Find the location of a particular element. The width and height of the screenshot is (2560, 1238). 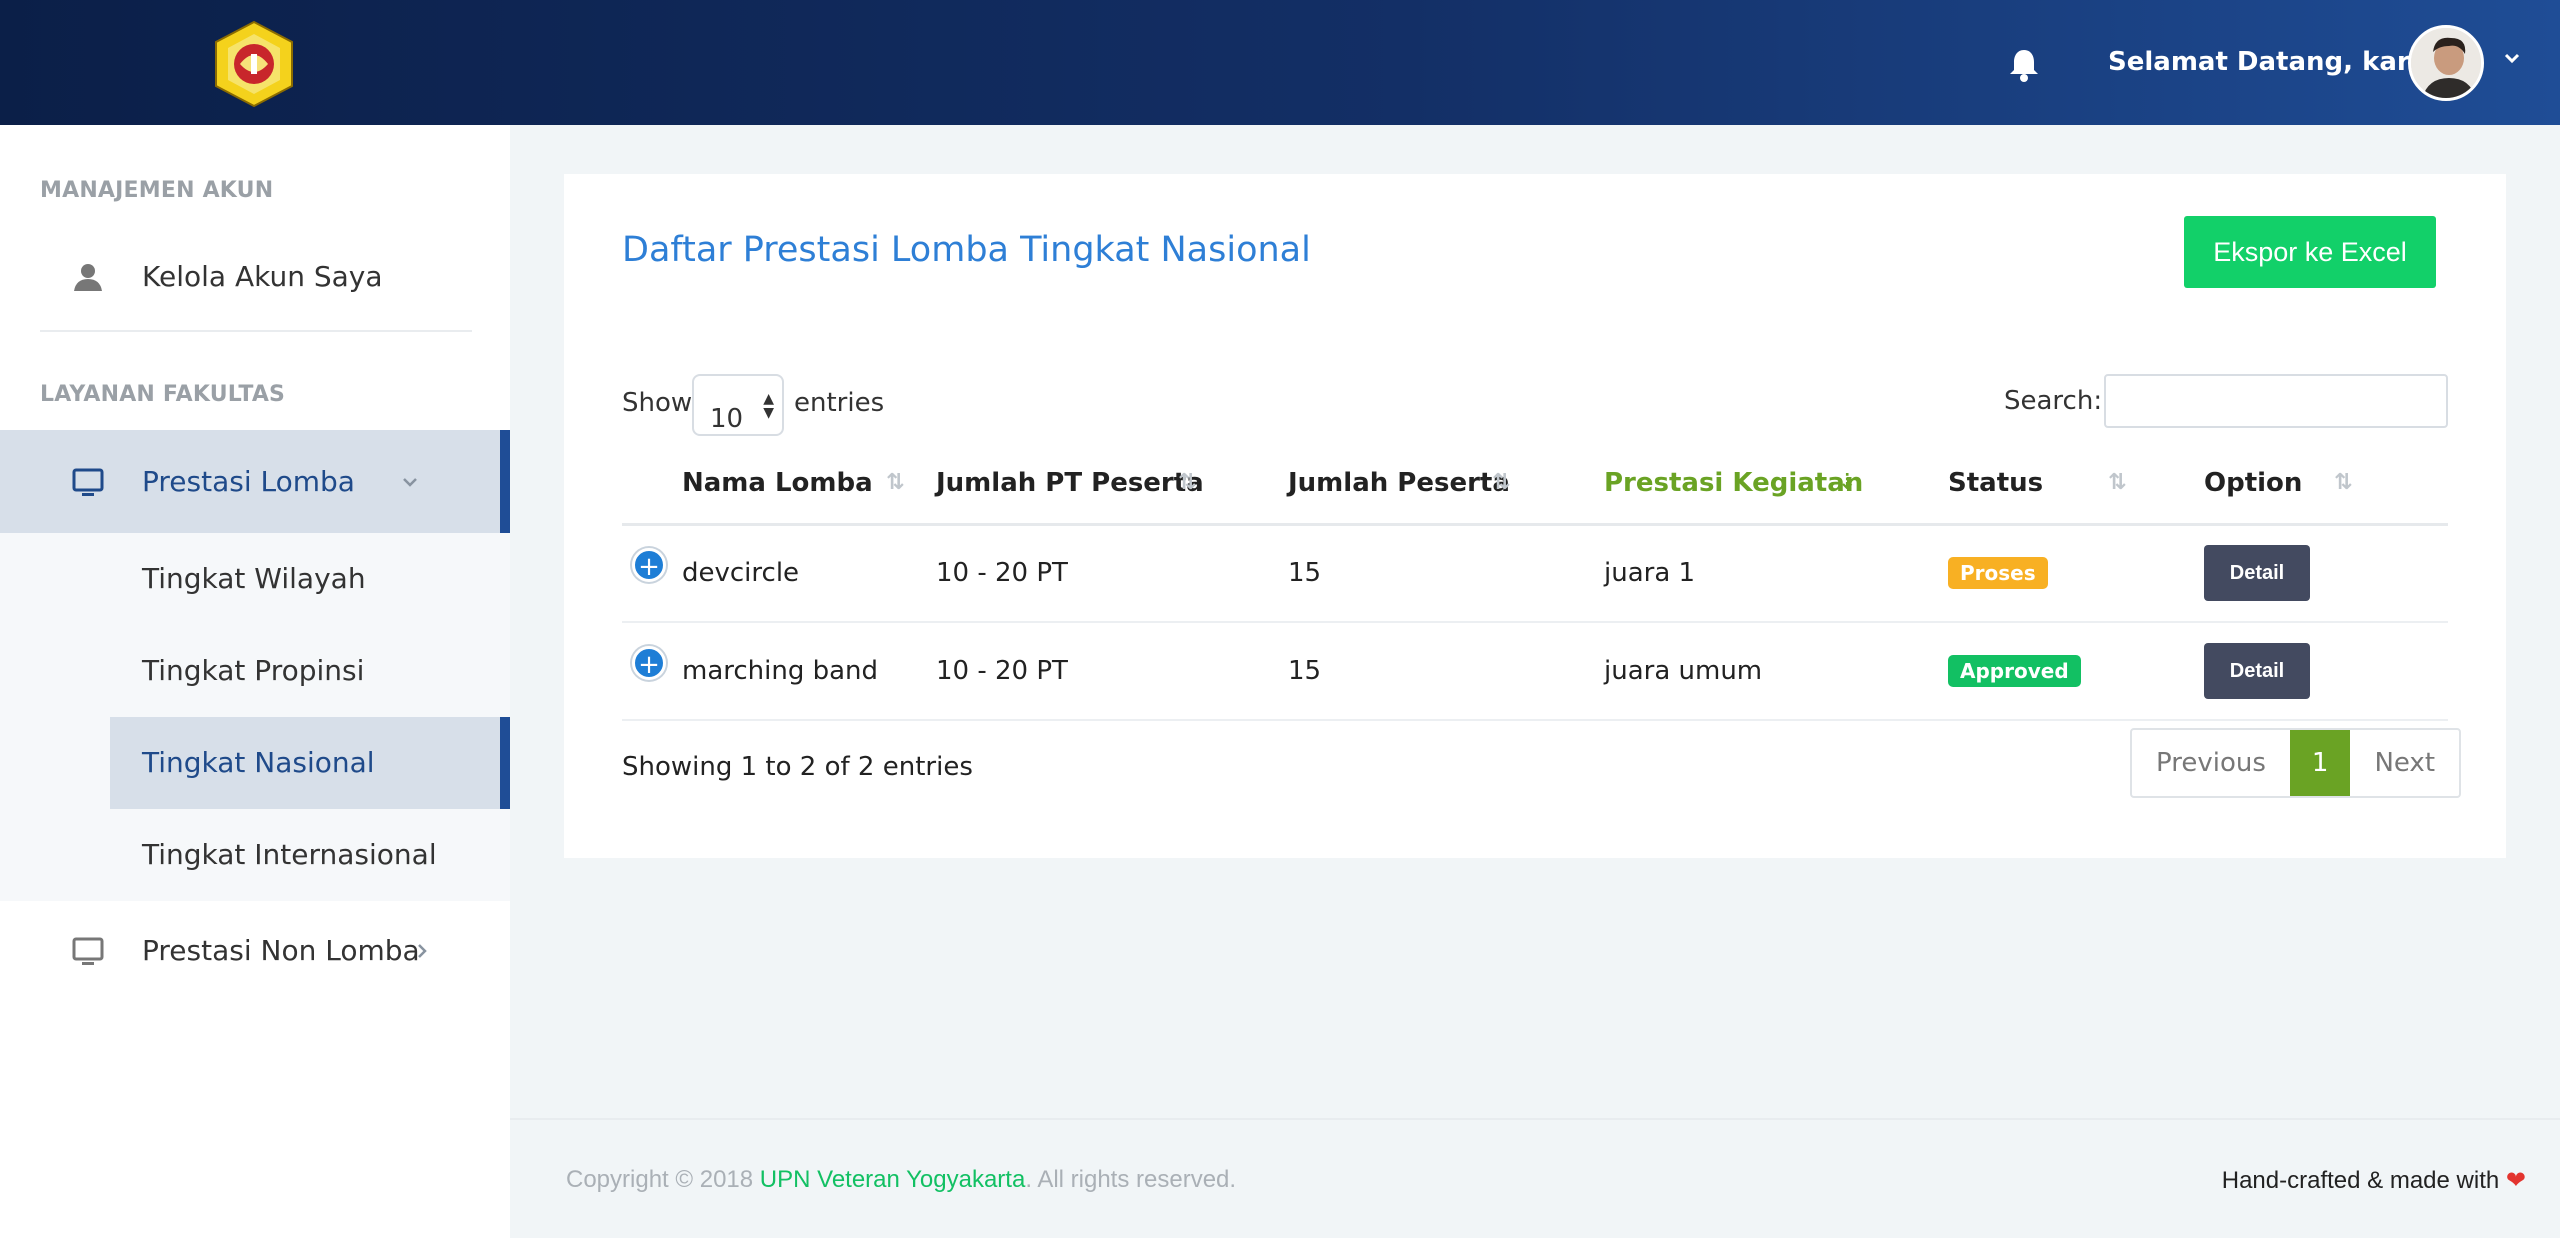

cell-text: marching band is located at coordinates (780, 671).